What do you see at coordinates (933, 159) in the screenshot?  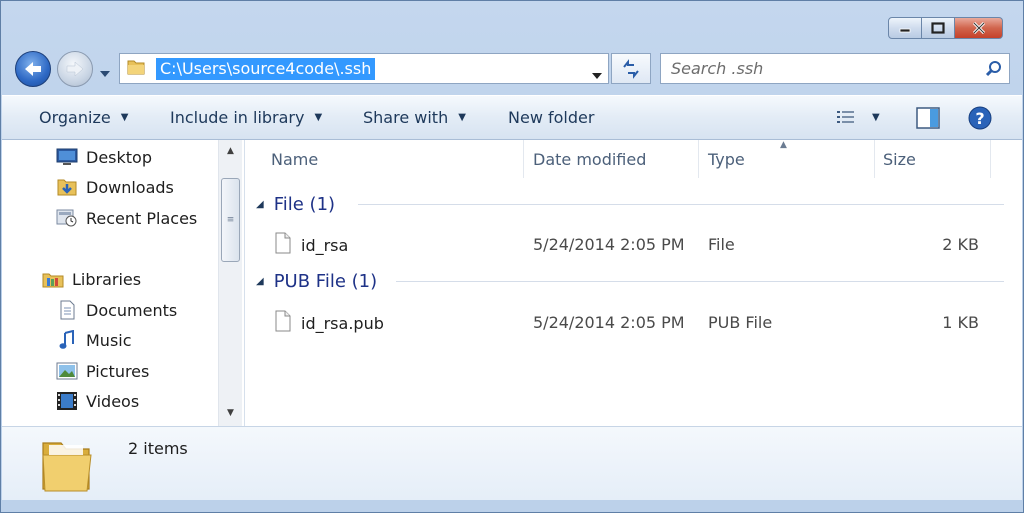 I see `column-header-size: Size` at bounding box center [933, 159].